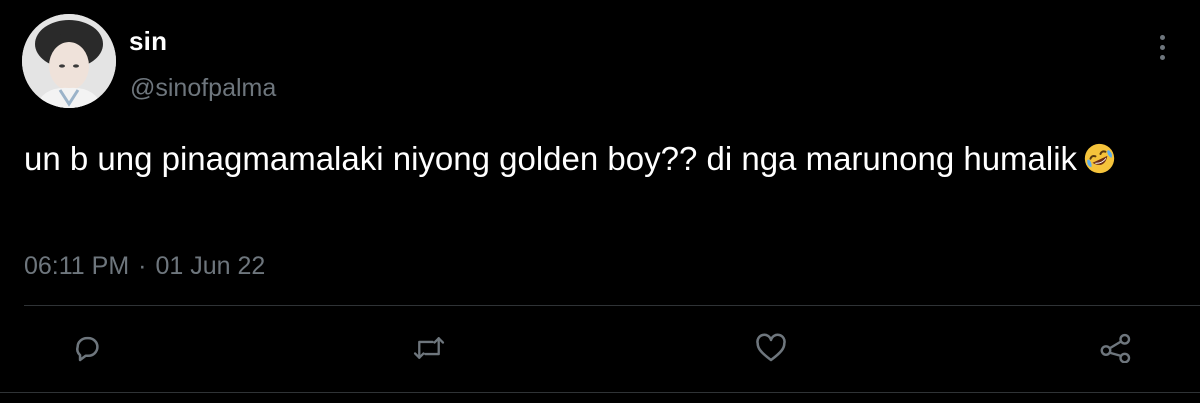  I want to click on like-icon, so click(771, 347).